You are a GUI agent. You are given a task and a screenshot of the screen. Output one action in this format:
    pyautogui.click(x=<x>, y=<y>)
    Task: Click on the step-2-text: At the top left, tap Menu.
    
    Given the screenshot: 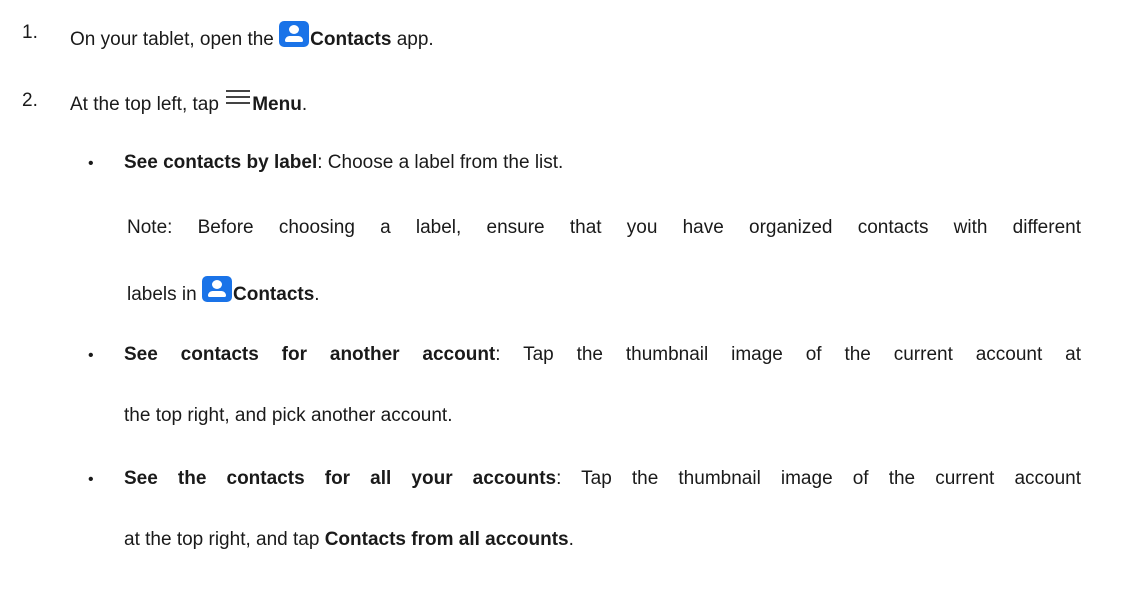 What is the action you would take?
    pyautogui.click(x=188, y=103)
    